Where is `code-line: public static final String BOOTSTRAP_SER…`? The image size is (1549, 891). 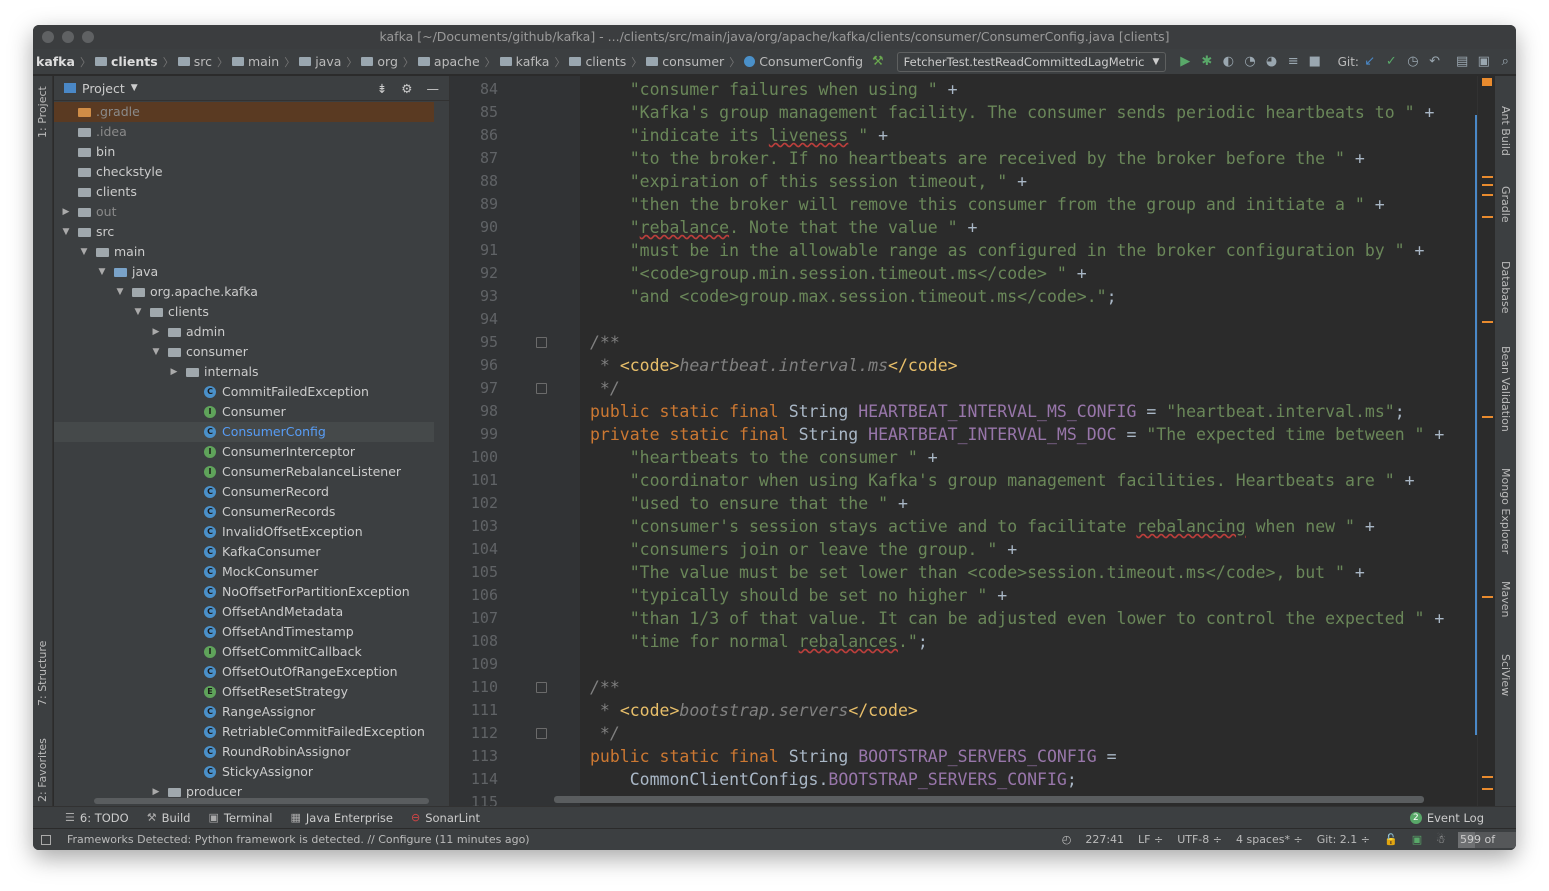 code-line: public static final String BOOTSTRAP_SER… is located at coordinates (853, 756).